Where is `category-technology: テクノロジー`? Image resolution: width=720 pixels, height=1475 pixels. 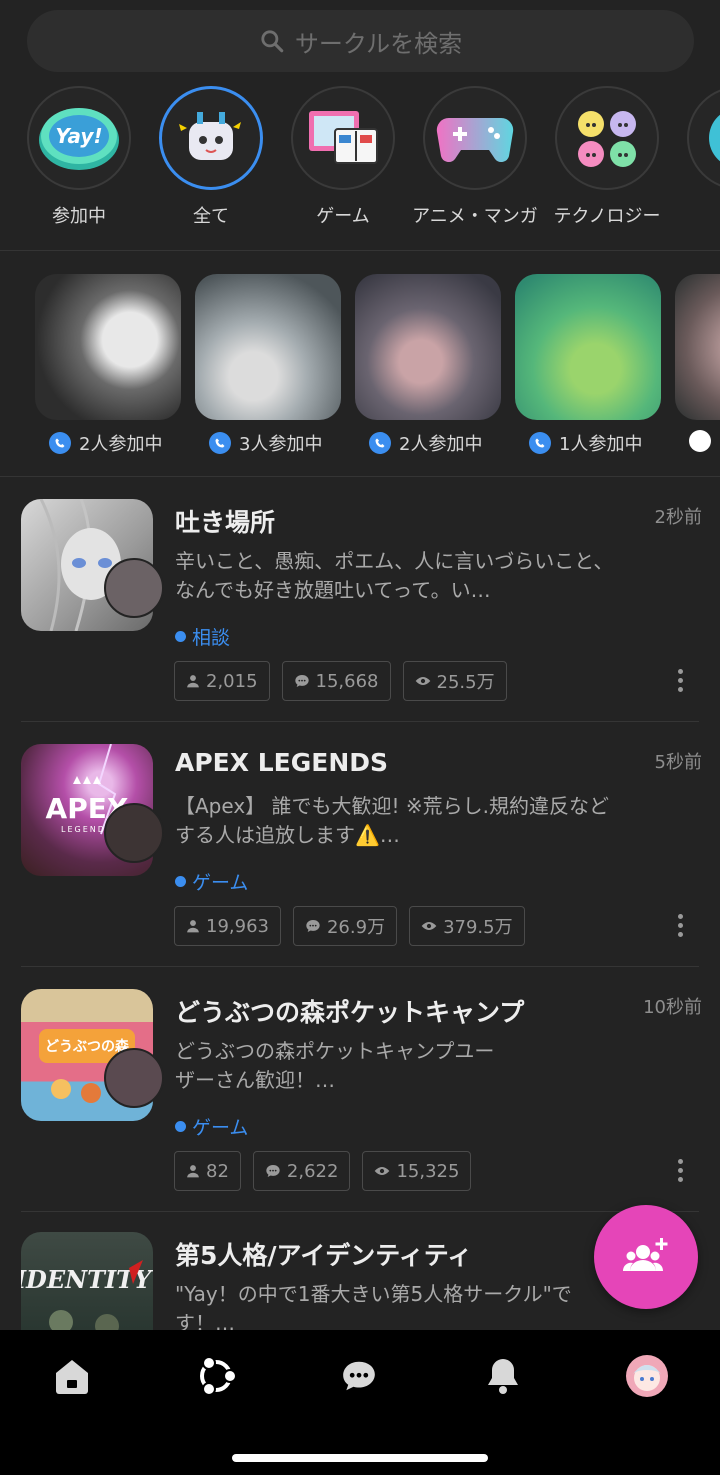 category-technology: テクノロジー is located at coordinates (607, 157).